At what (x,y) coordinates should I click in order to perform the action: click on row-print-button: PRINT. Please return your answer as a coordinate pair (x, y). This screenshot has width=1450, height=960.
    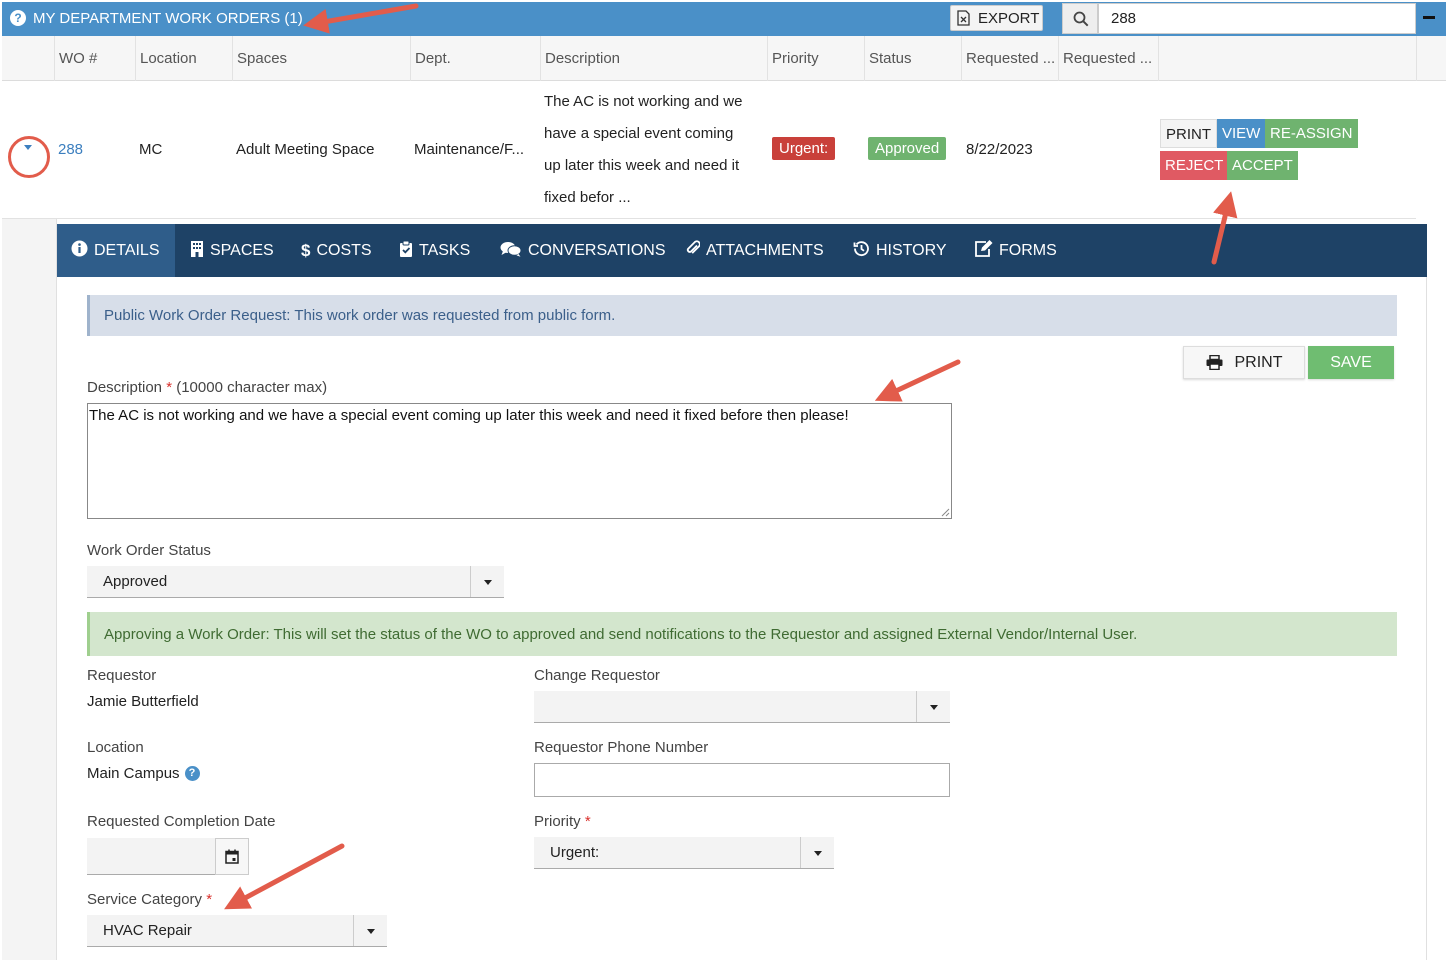
    Looking at the image, I should click on (1188, 133).